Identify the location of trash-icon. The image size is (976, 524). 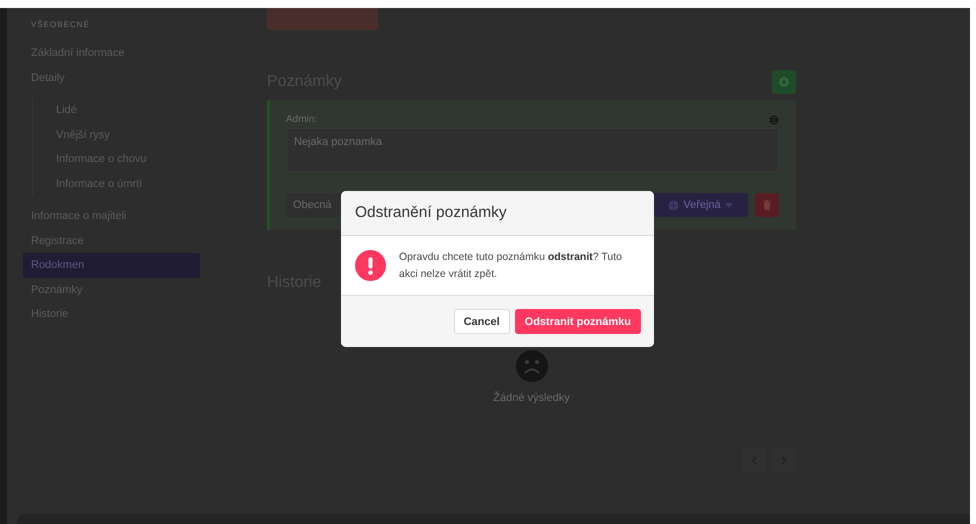
(767, 205).